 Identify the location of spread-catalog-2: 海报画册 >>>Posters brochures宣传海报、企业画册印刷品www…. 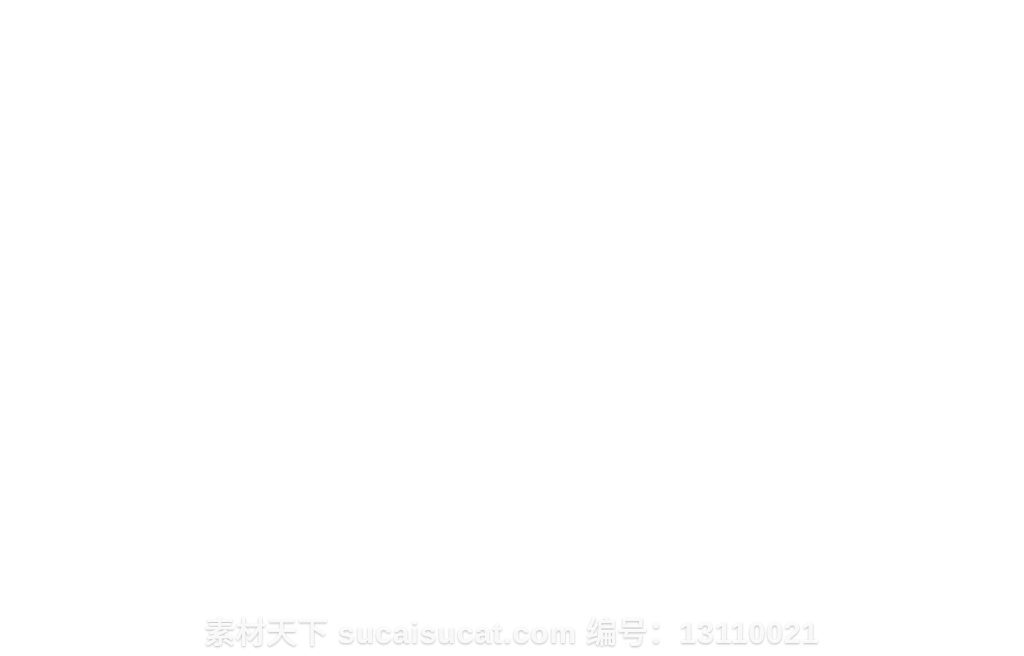
(514, 345).